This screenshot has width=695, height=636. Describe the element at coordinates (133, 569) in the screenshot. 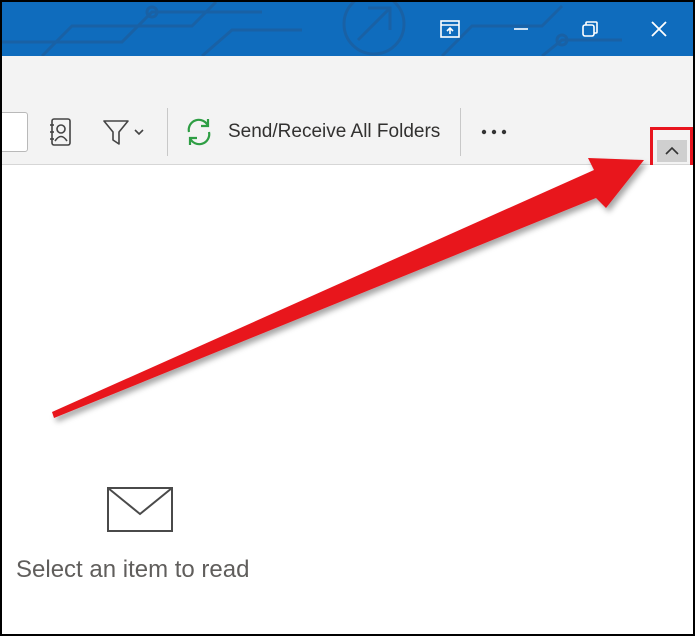

I see `empty-reading-pane-message: Select an item to read` at that location.